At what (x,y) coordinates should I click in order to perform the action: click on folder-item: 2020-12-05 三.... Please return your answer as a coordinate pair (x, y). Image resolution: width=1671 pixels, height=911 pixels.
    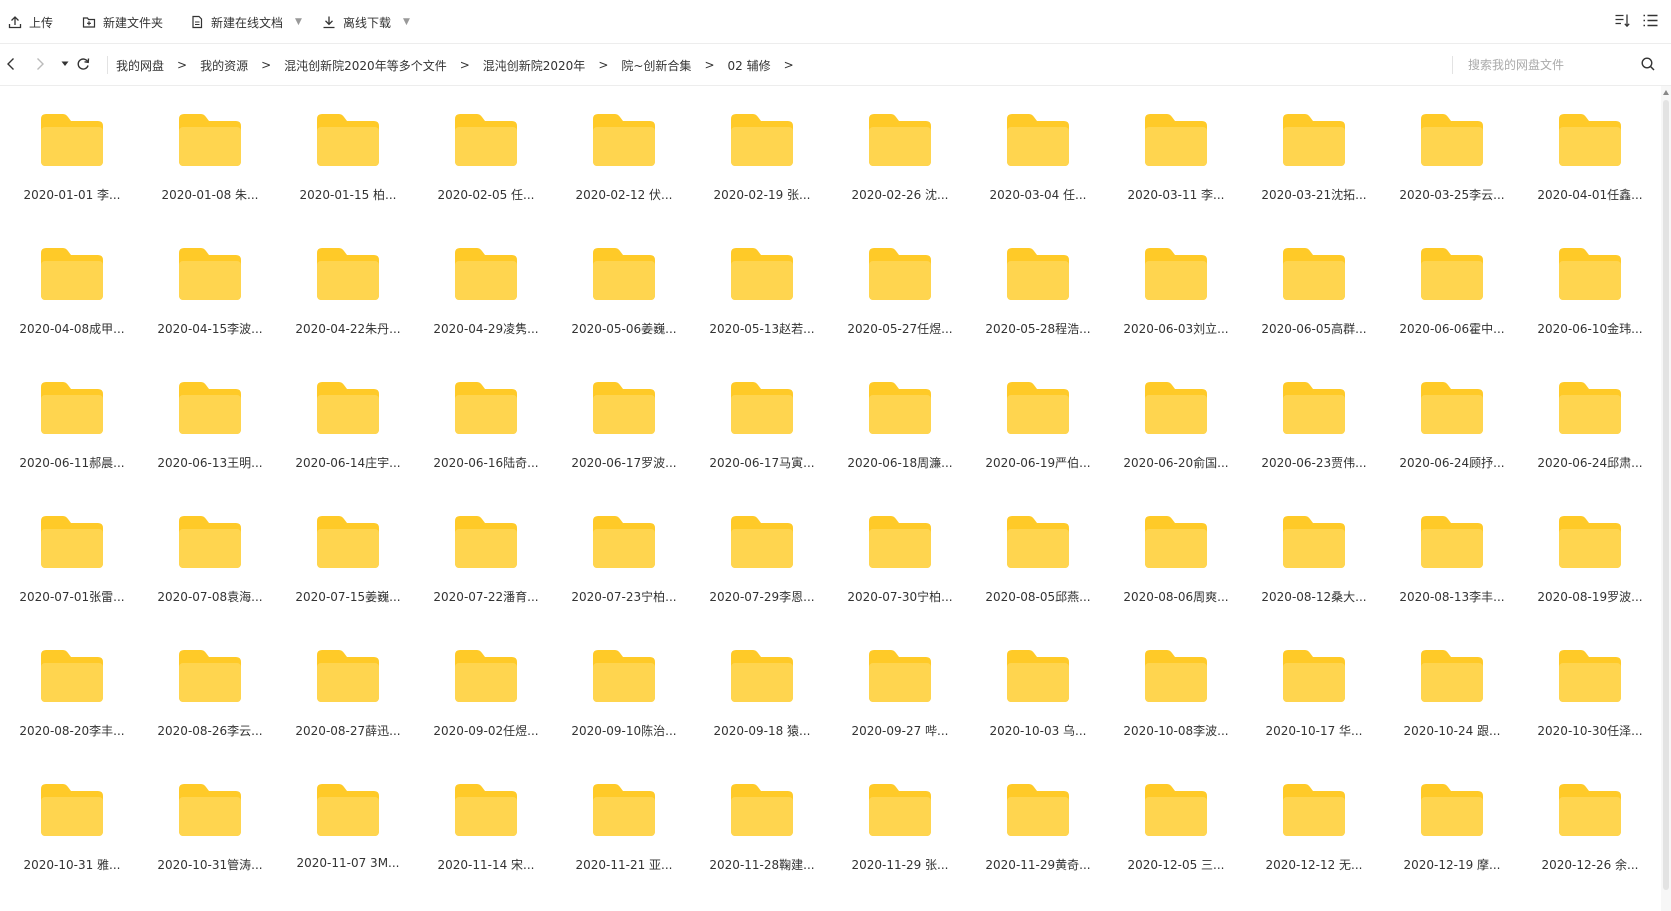
    Looking at the image, I should click on (1173, 823).